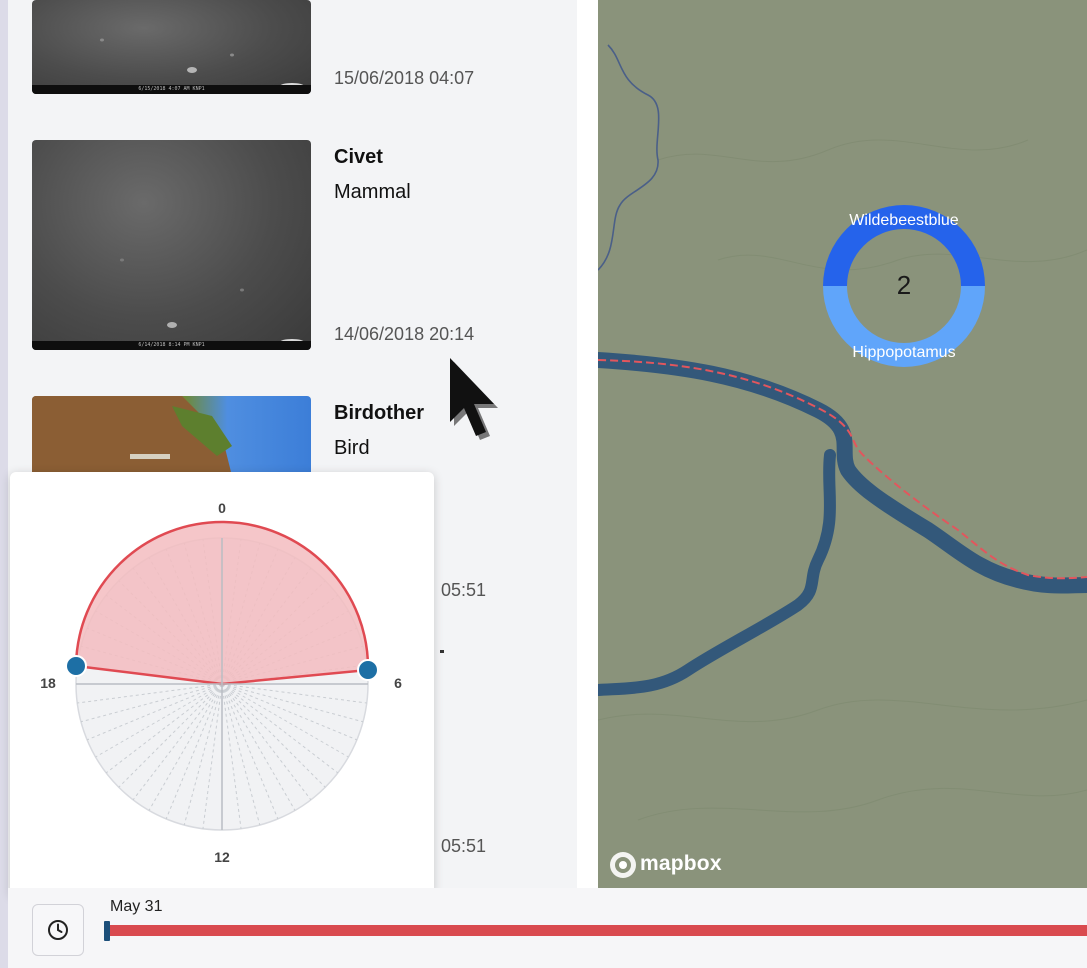 The image size is (1087, 968). What do you see at coordinates (358, 157) in the screenshot?
I see `sighting-species: Civet` at bounding box center [358, 157].